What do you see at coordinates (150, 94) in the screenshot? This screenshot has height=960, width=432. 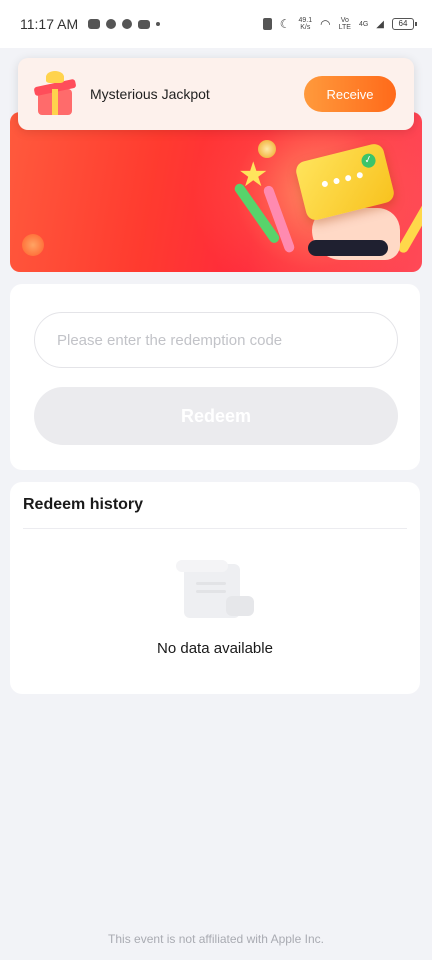 I see `notification-title: Mysterious Jackpot` at bounding box center [150, 94].